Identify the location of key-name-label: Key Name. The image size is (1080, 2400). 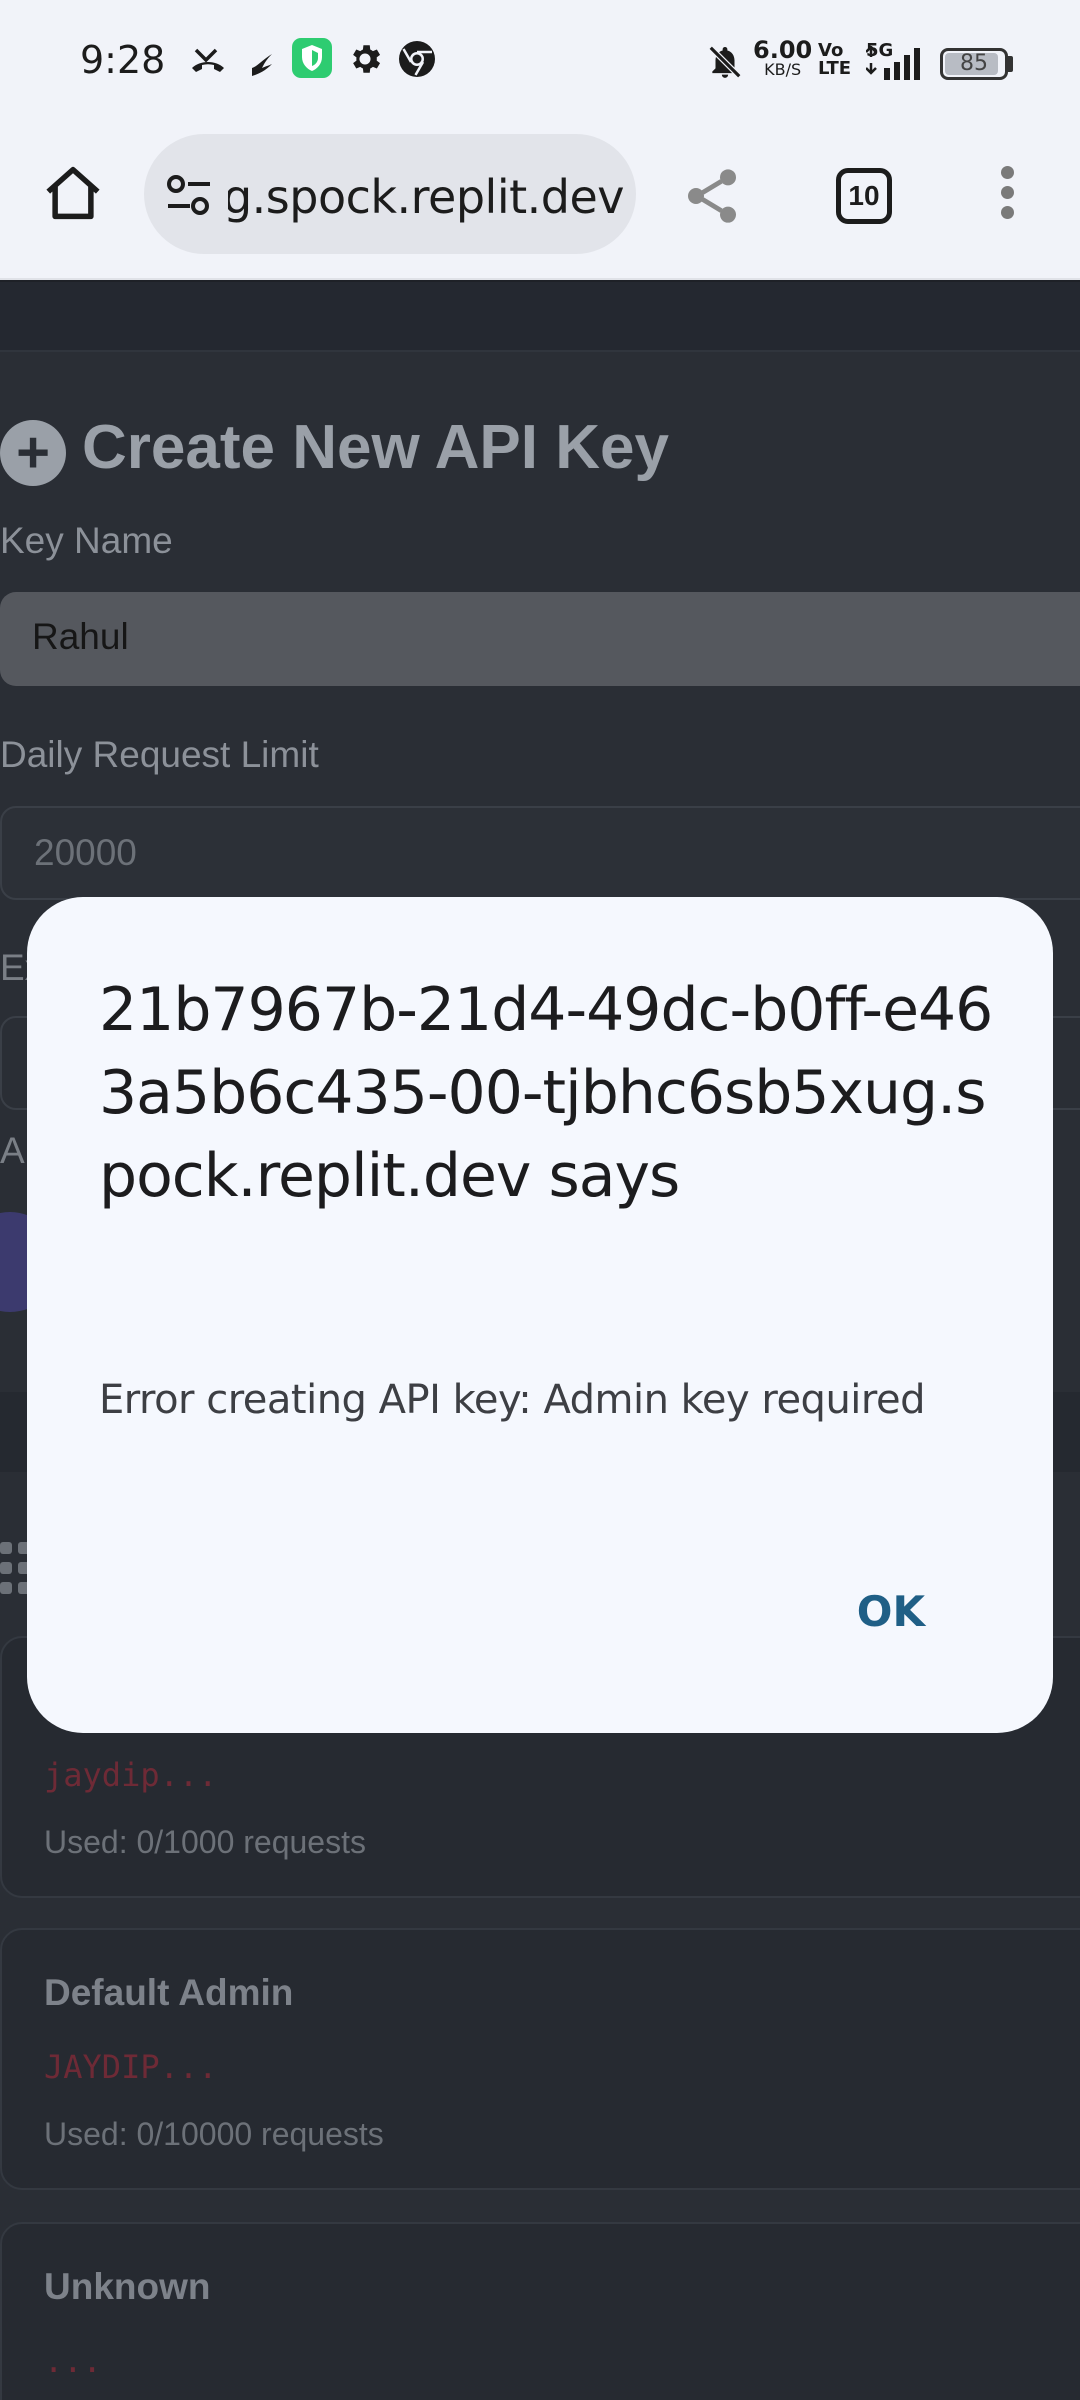
(86, 540).